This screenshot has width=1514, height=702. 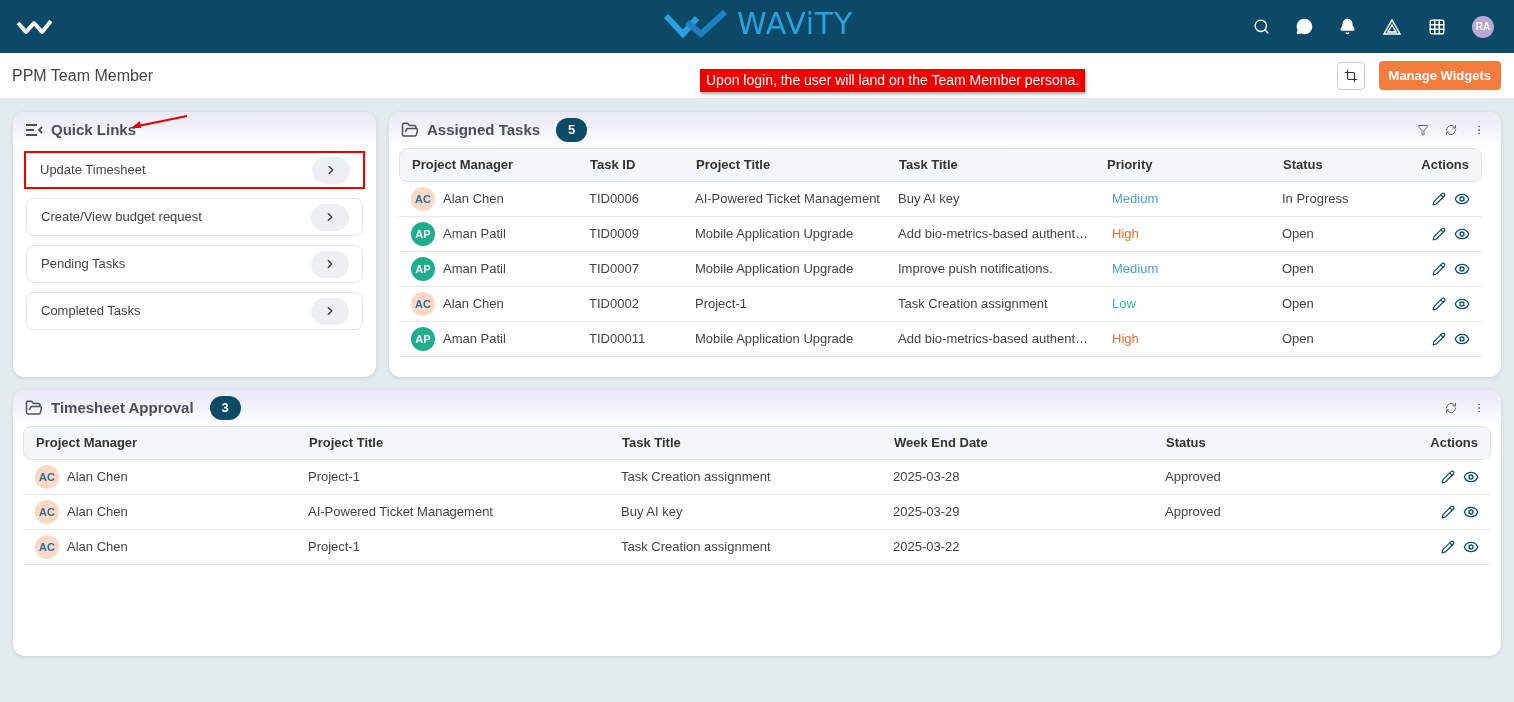 I want to click on column-header: Priority, so click(x=1130, y=165).